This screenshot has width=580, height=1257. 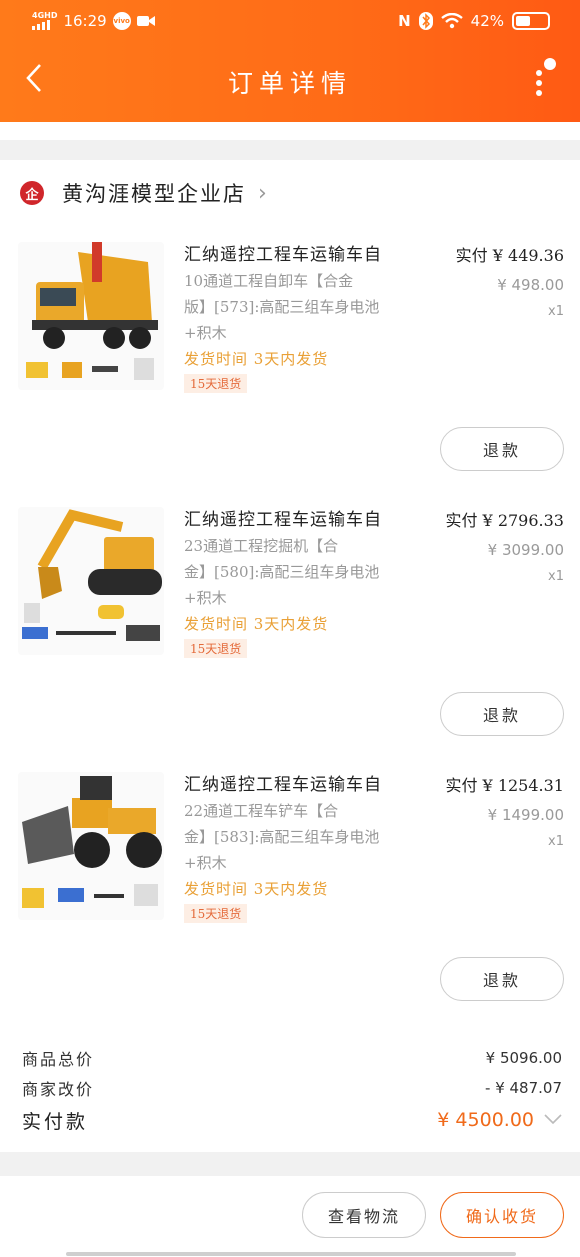 What do you see at coordinates (523, 1058) in the screenshot?
I see `goods-total-value: ¥ 5096.00` at bounding box center [523, 1058].